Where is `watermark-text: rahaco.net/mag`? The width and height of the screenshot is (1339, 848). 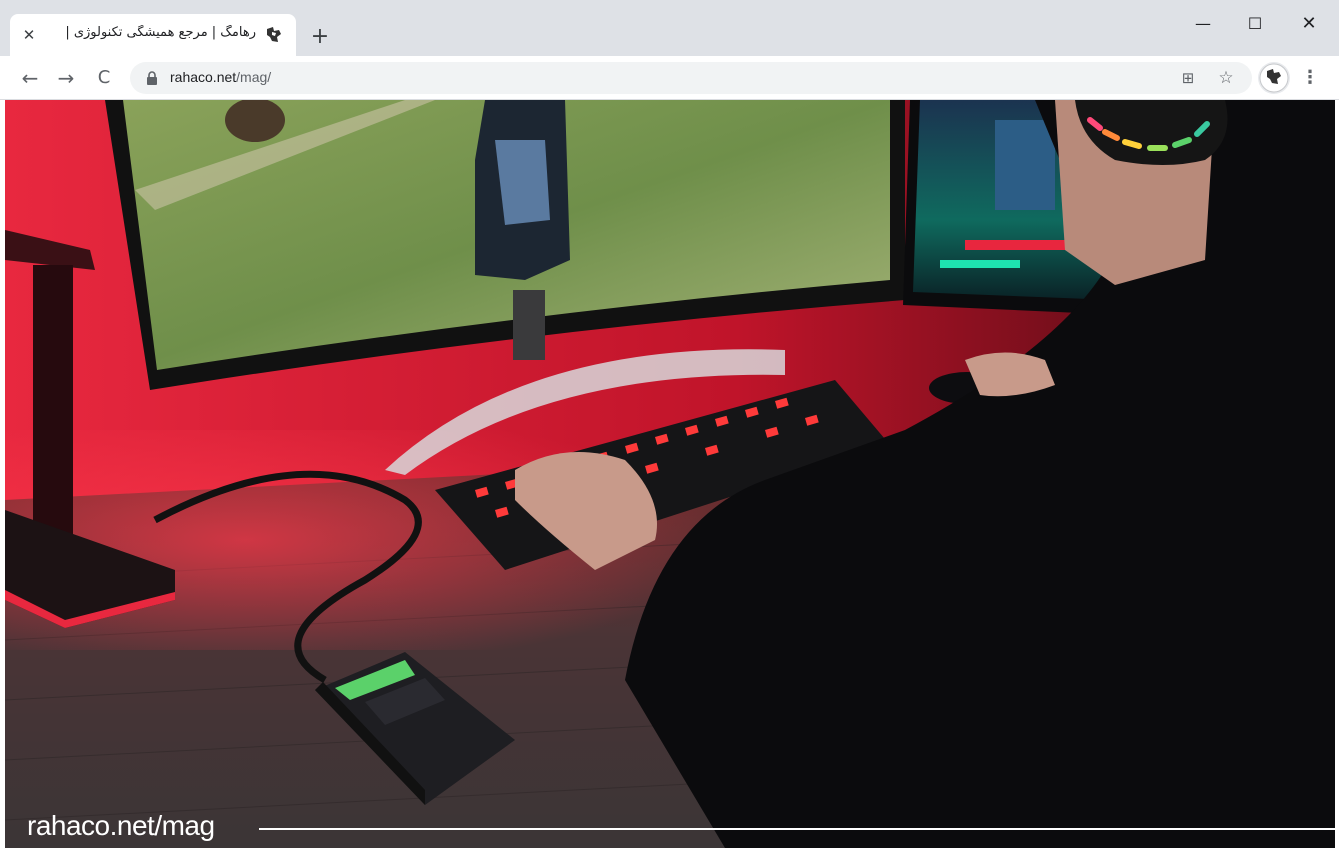 watermark-text: rahaco.net/mag is located at coordinates (121, 826).